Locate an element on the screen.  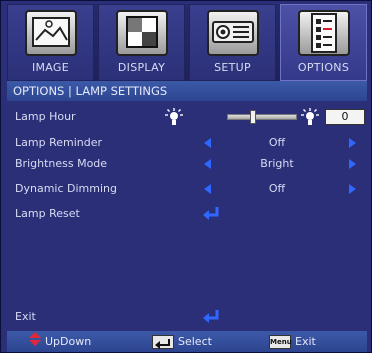
lamp-reset-label: Lamp Reset is located at coordinates (47, 213).